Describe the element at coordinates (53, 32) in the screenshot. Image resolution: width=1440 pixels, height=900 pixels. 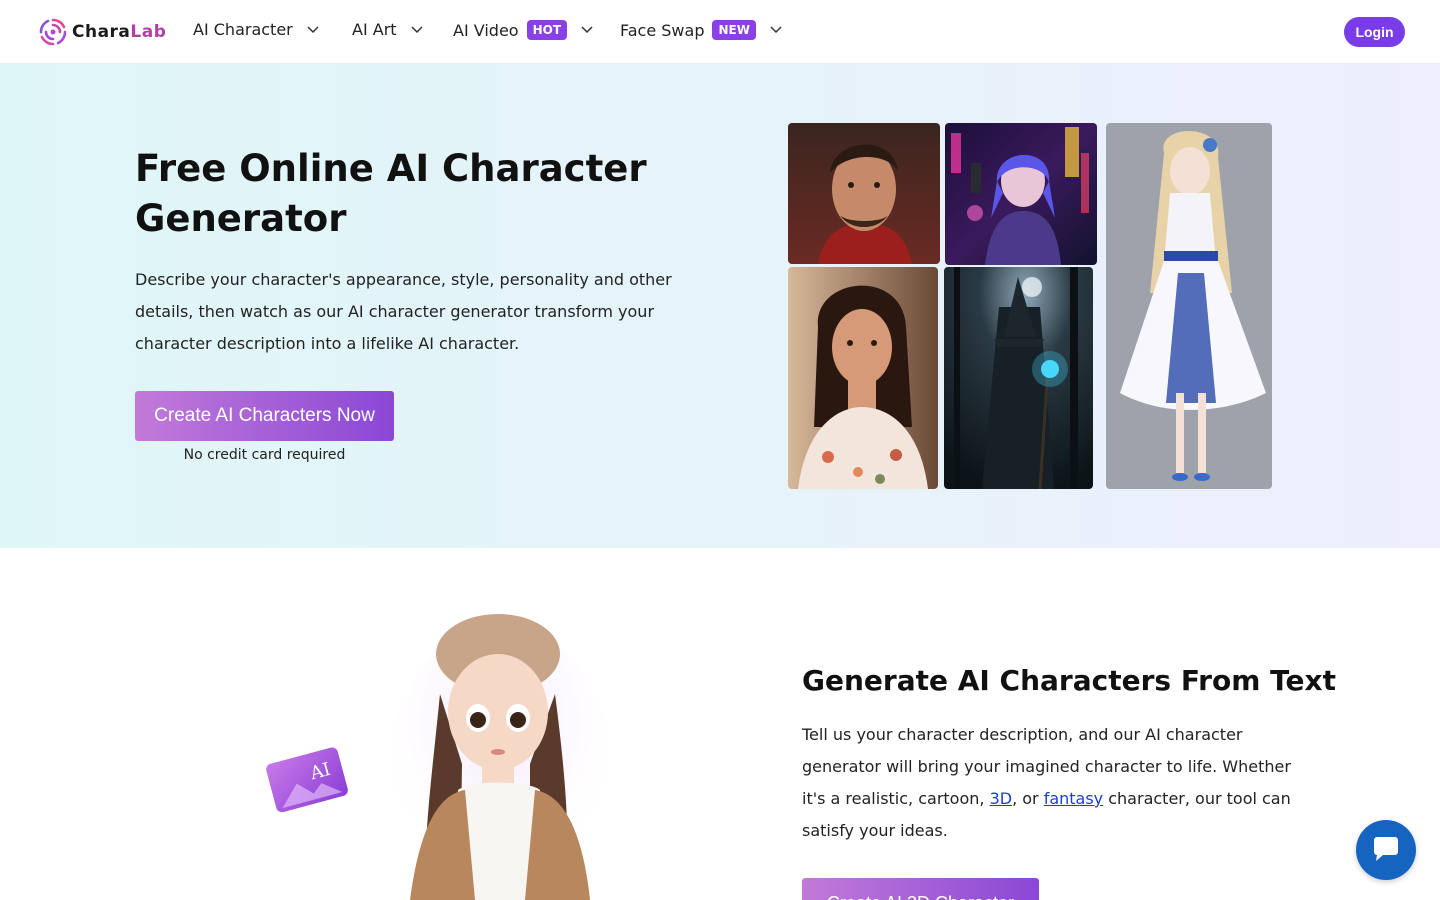
I see `logo-icon` at that location.